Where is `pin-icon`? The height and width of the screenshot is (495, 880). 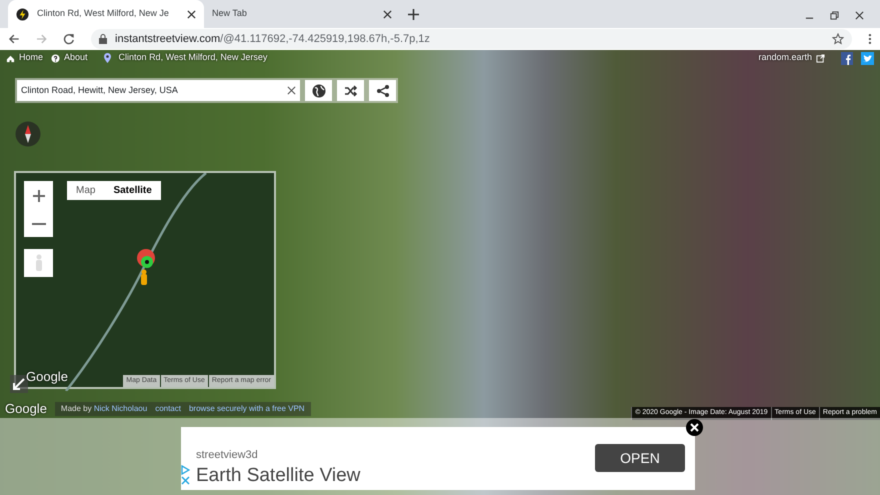
pin-icon is located at coordinates (107, 58).